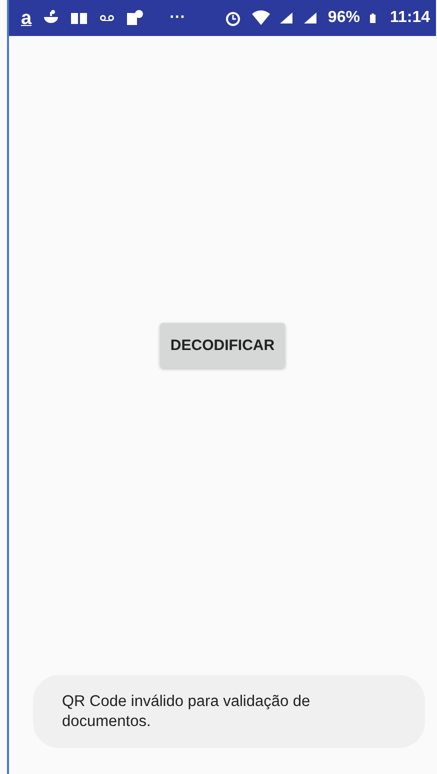  I want to click on toast-message: QR Code inválido para validação de documentos., so click(229, 711).